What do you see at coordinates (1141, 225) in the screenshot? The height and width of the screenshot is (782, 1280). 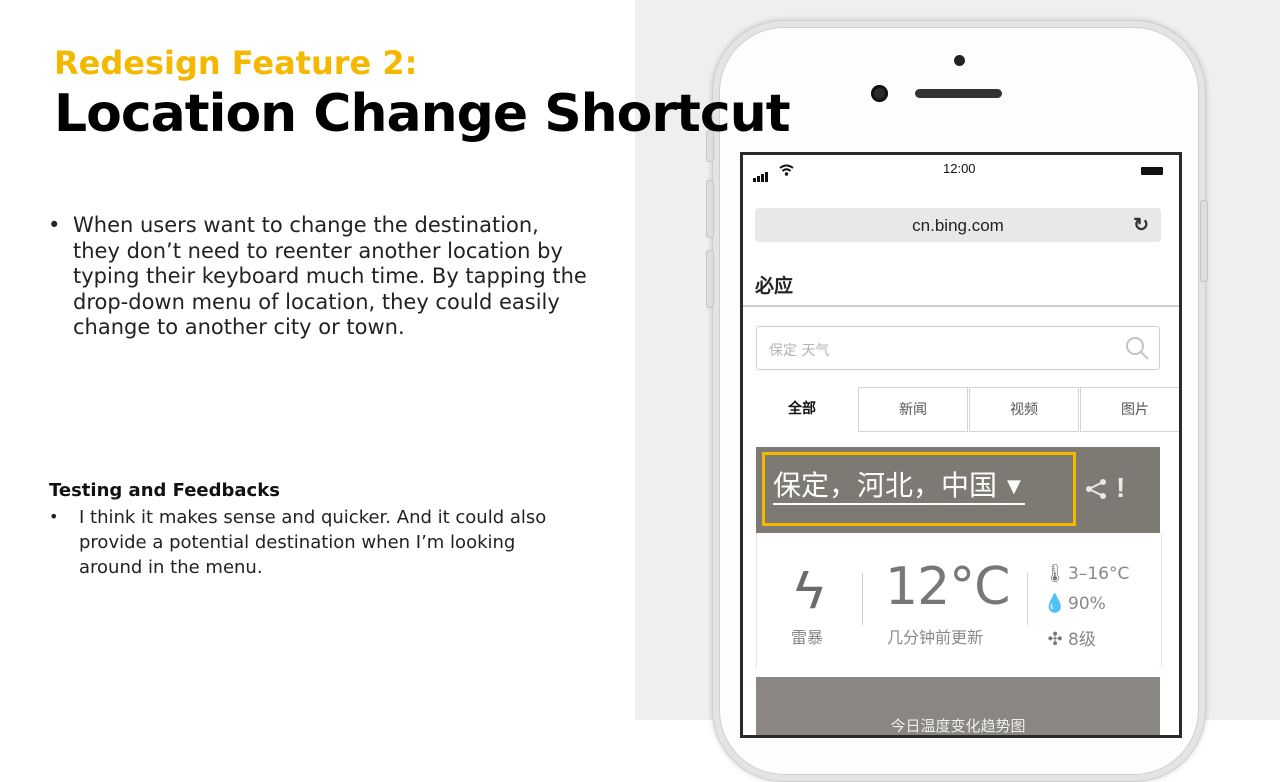 I see `reload-icon: ↻` at bounding box center [1141, 225].